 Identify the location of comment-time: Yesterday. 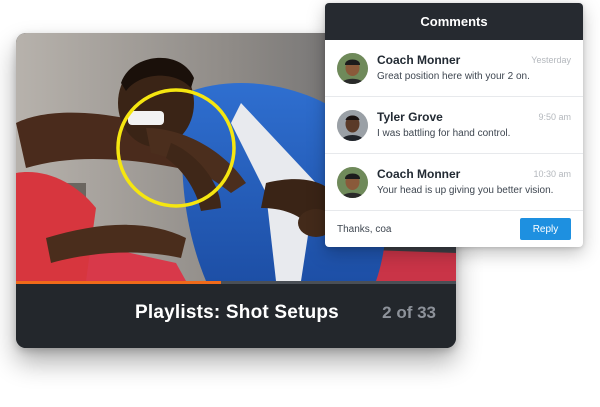
(551, 60).